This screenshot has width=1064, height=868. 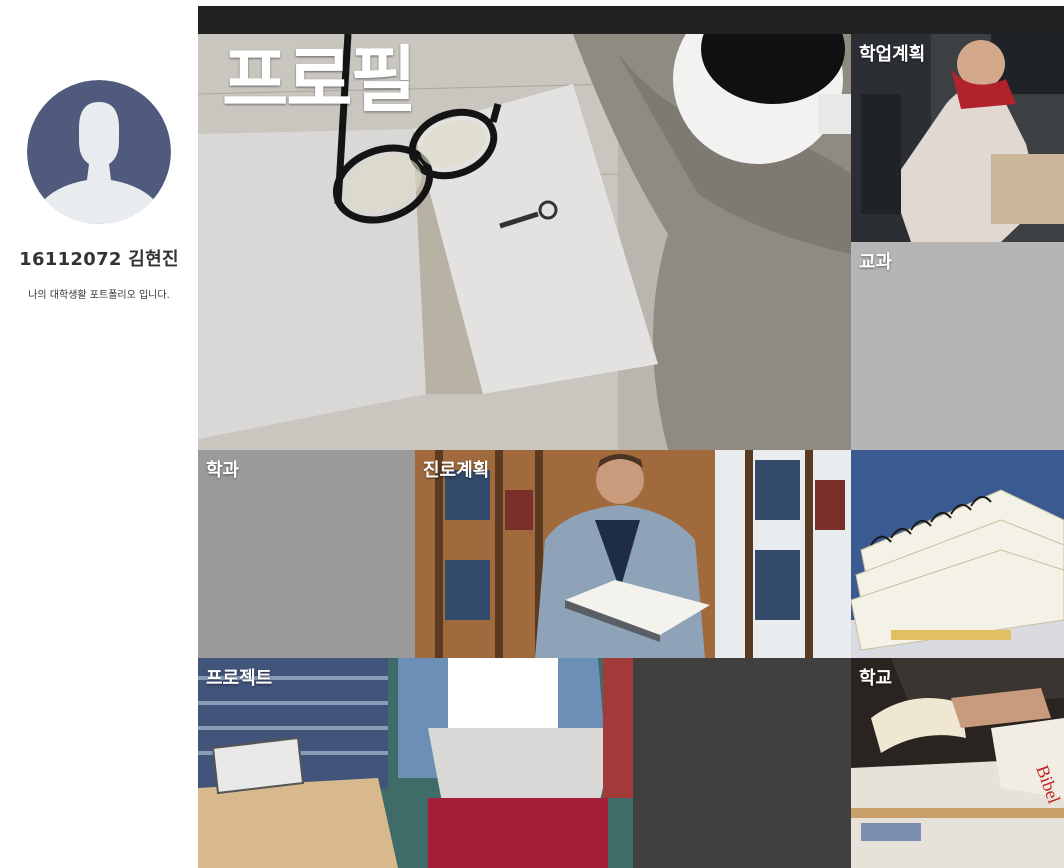 I want to click on tile-course: 교과, so click(x=957, y=346).